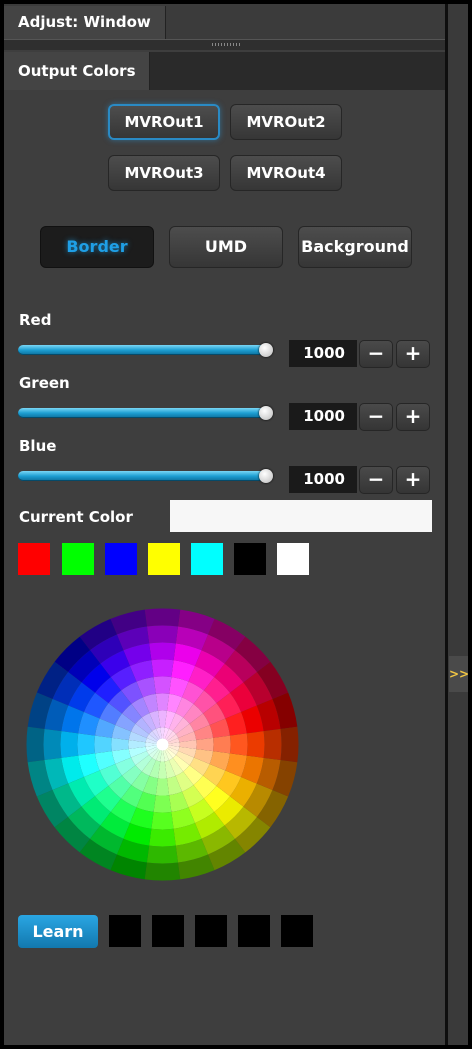  I want to click on blue-label: Blue, so click(38, 446).